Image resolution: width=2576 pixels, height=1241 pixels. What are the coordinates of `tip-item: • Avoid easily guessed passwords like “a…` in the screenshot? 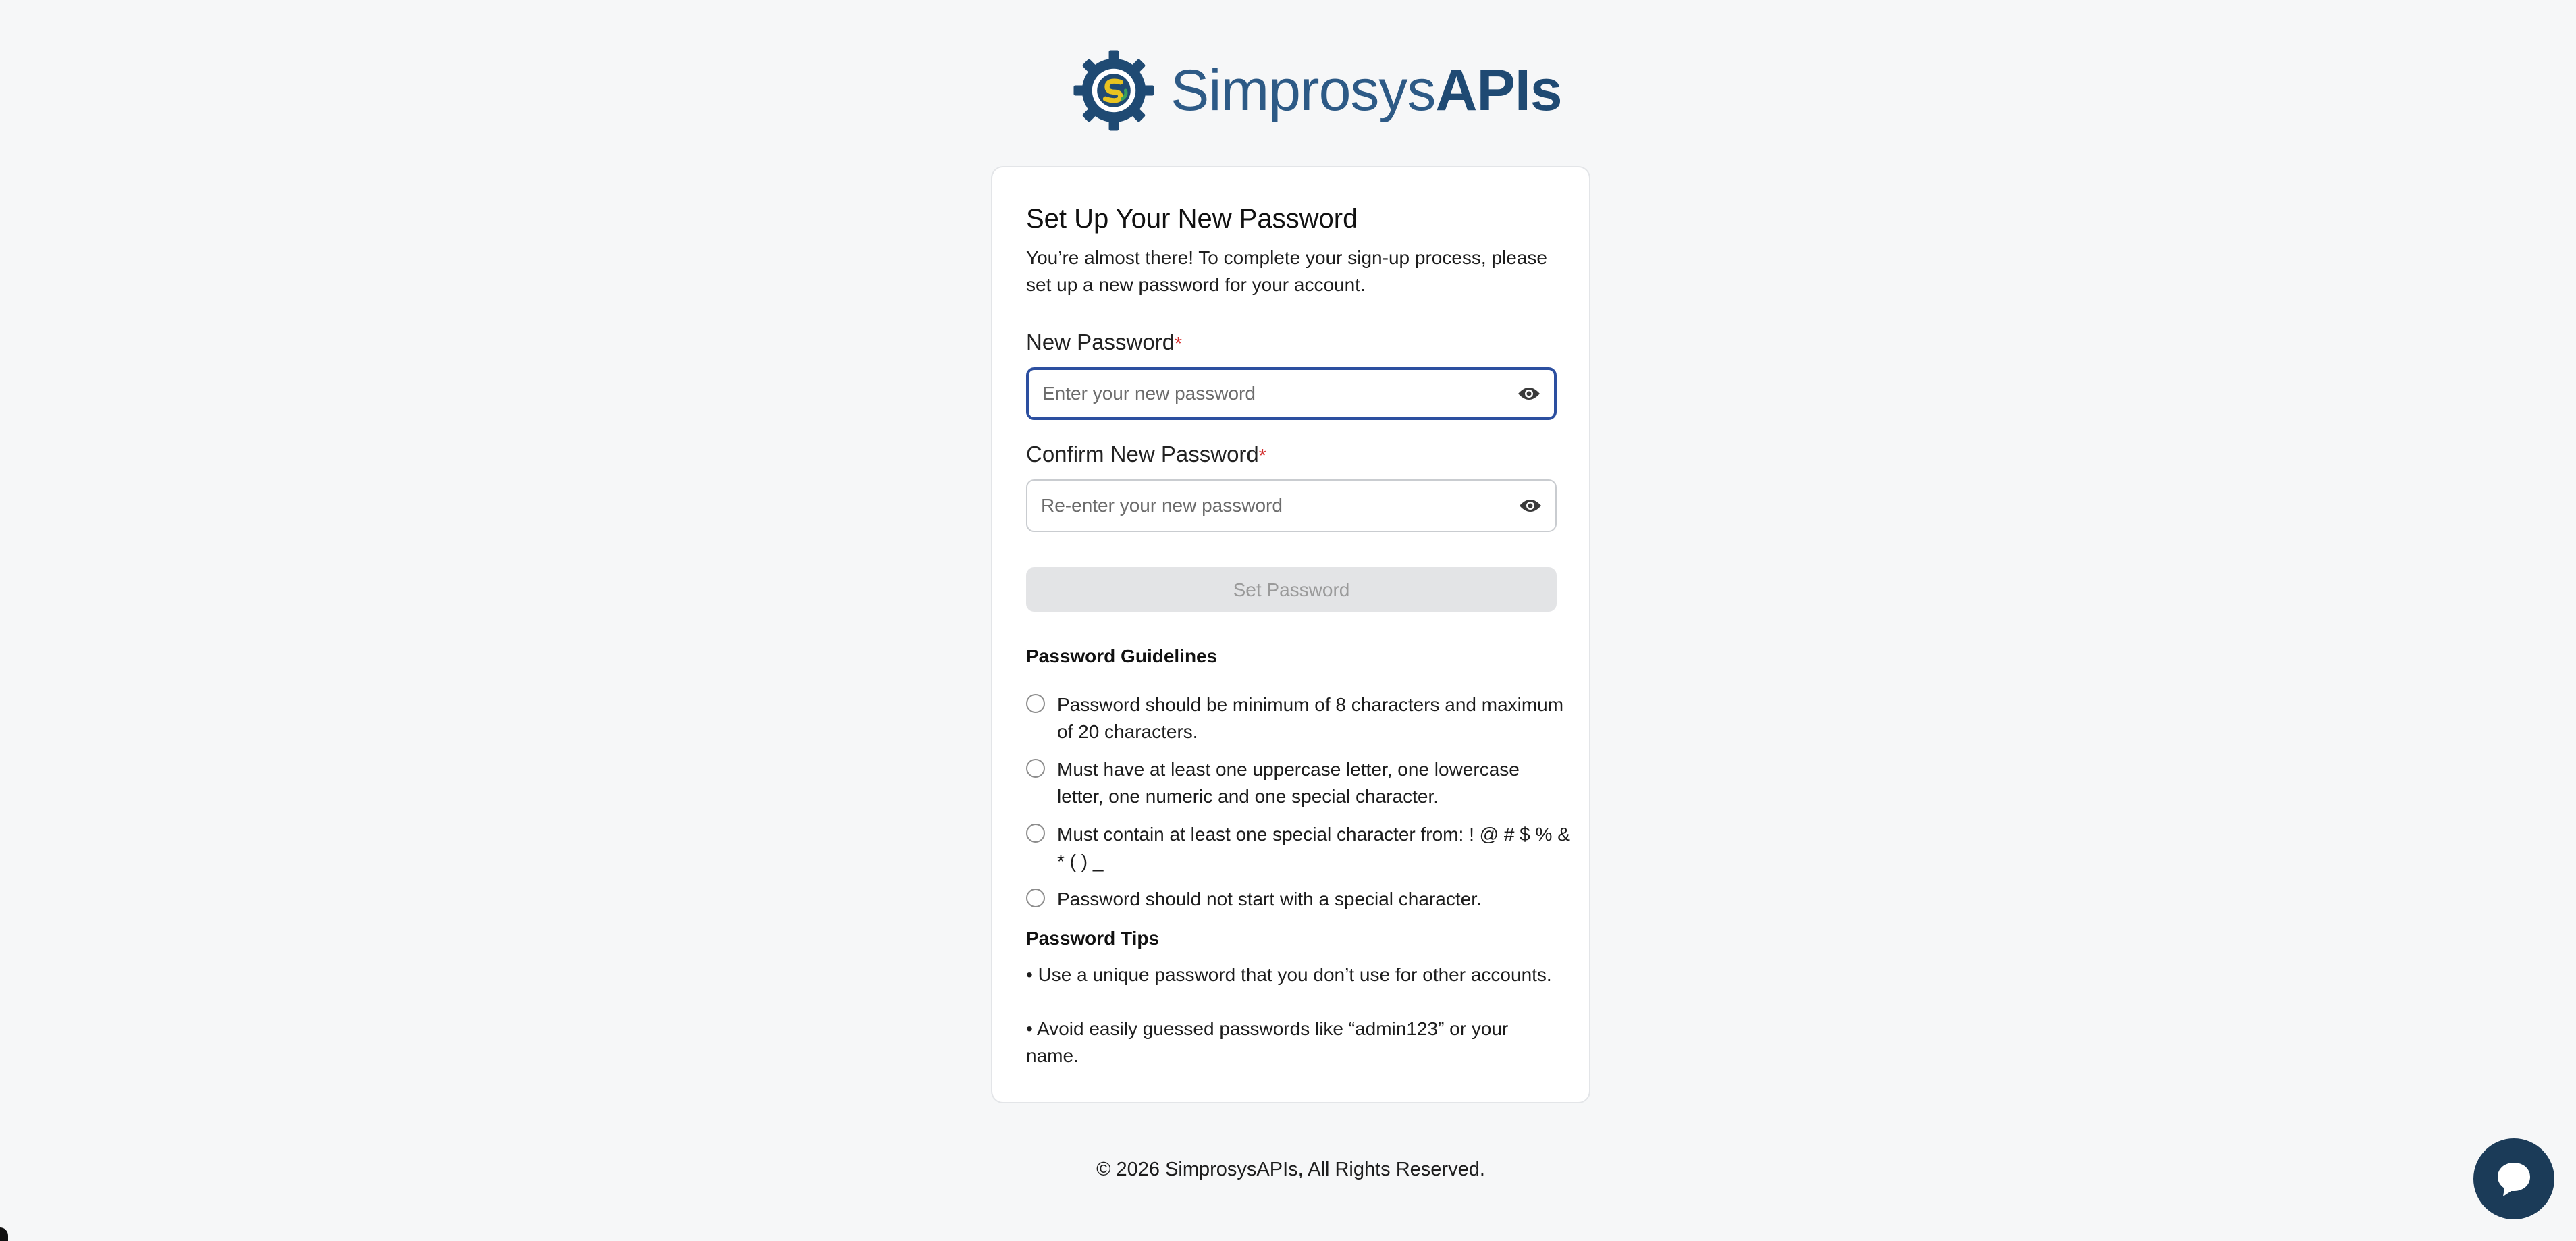 It's located at (1267, 1042).